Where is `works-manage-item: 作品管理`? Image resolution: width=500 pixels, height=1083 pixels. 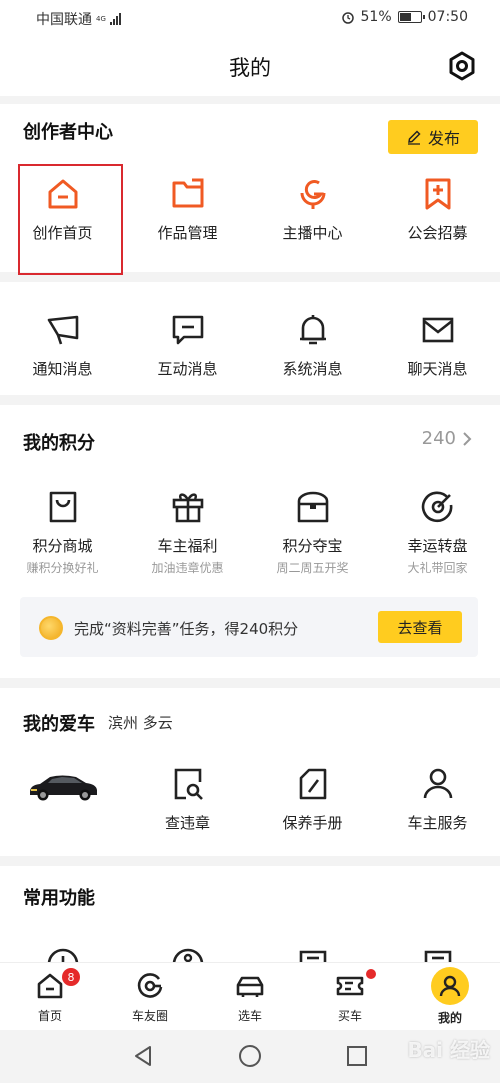
works-manage-item: 作品管理 is located at coordinates (187, 209).